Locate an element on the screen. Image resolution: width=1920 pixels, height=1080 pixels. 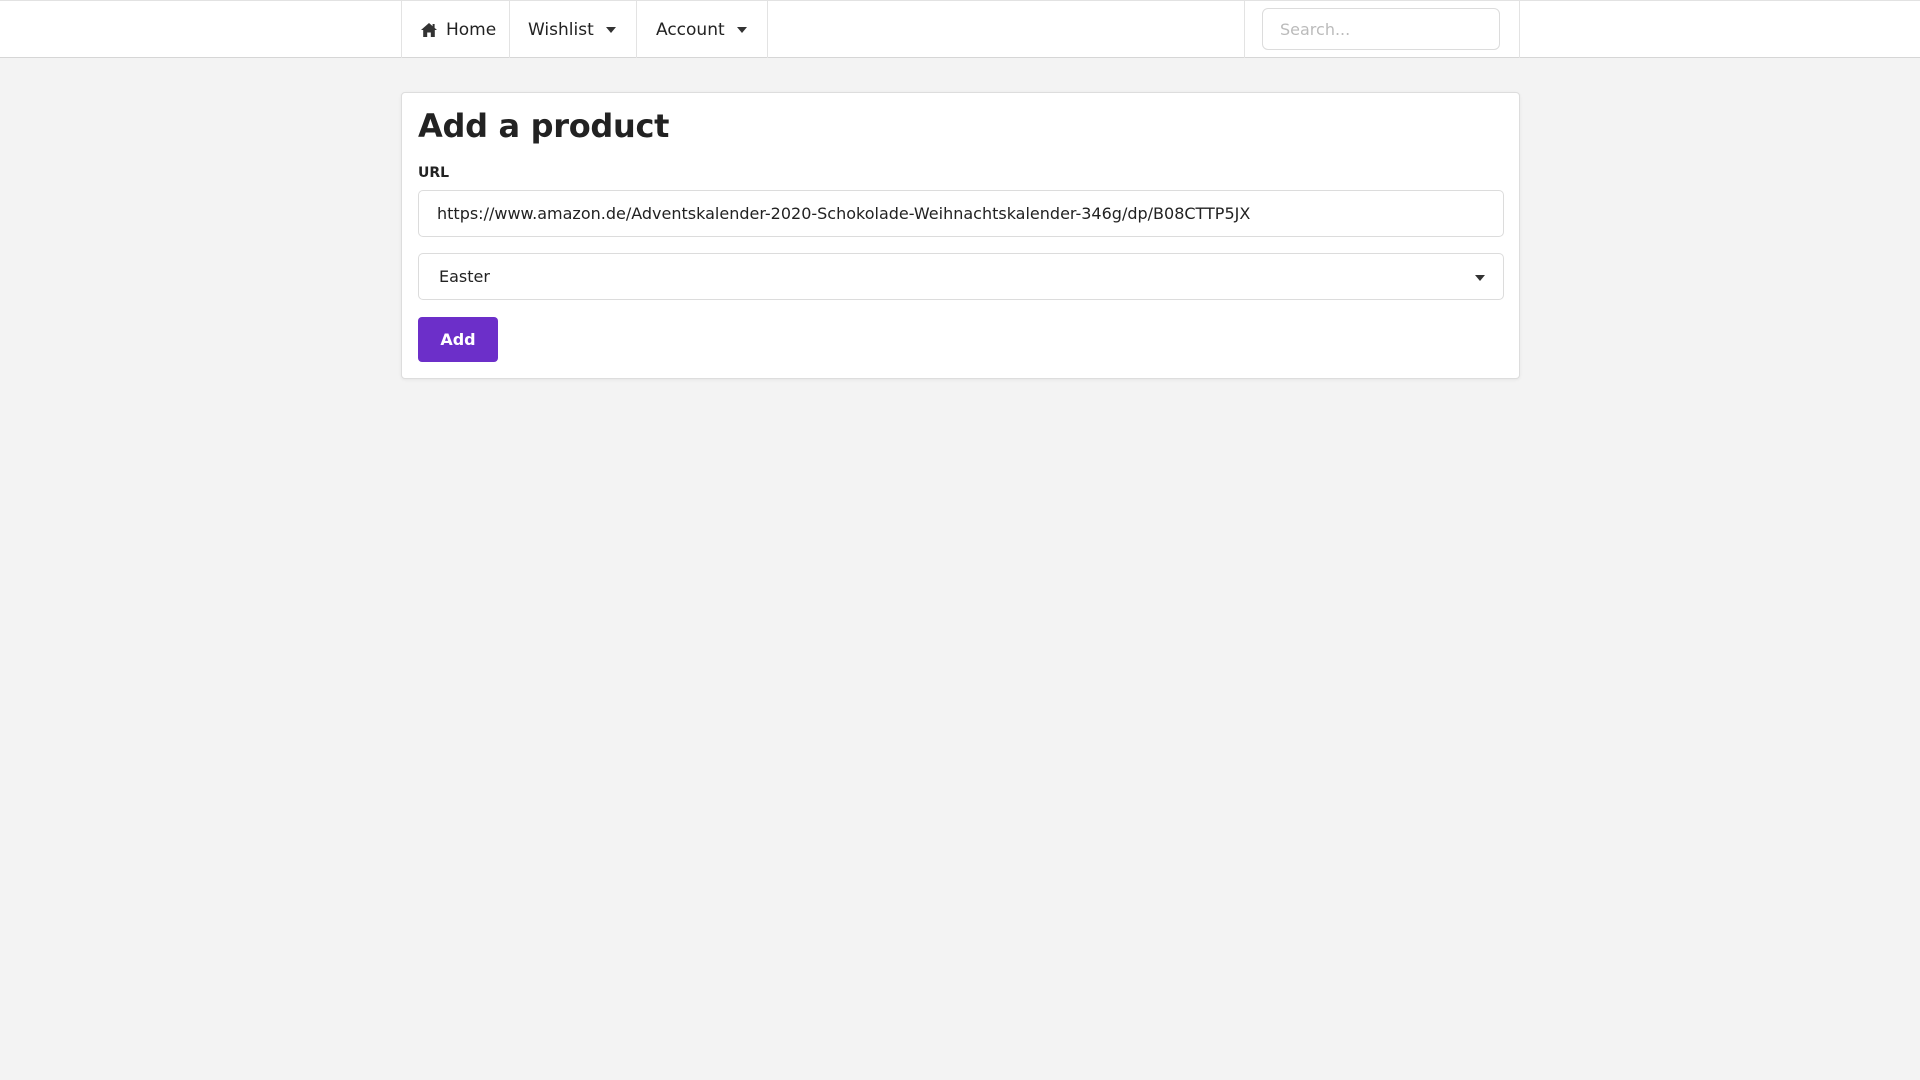
nav-item-wishlist: Wishlist is located at coordinates (573, 29).